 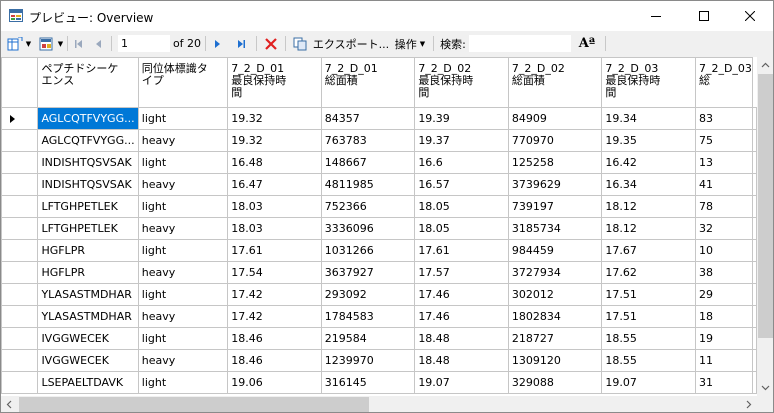 I want to click on table-cell: 19.39, so click(x=461, y=118).